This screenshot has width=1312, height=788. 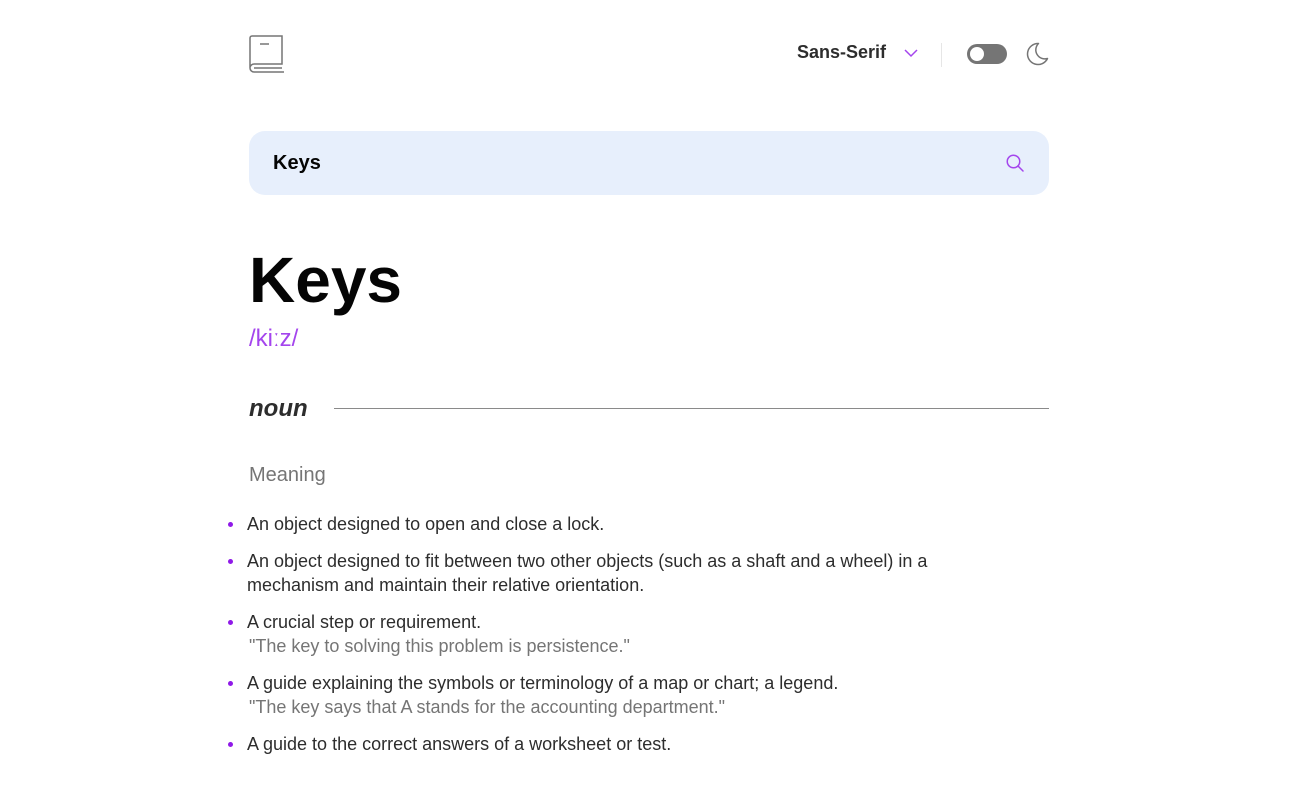 I want to click on part-of-speech-row: noun, so click(x=649, y=409).